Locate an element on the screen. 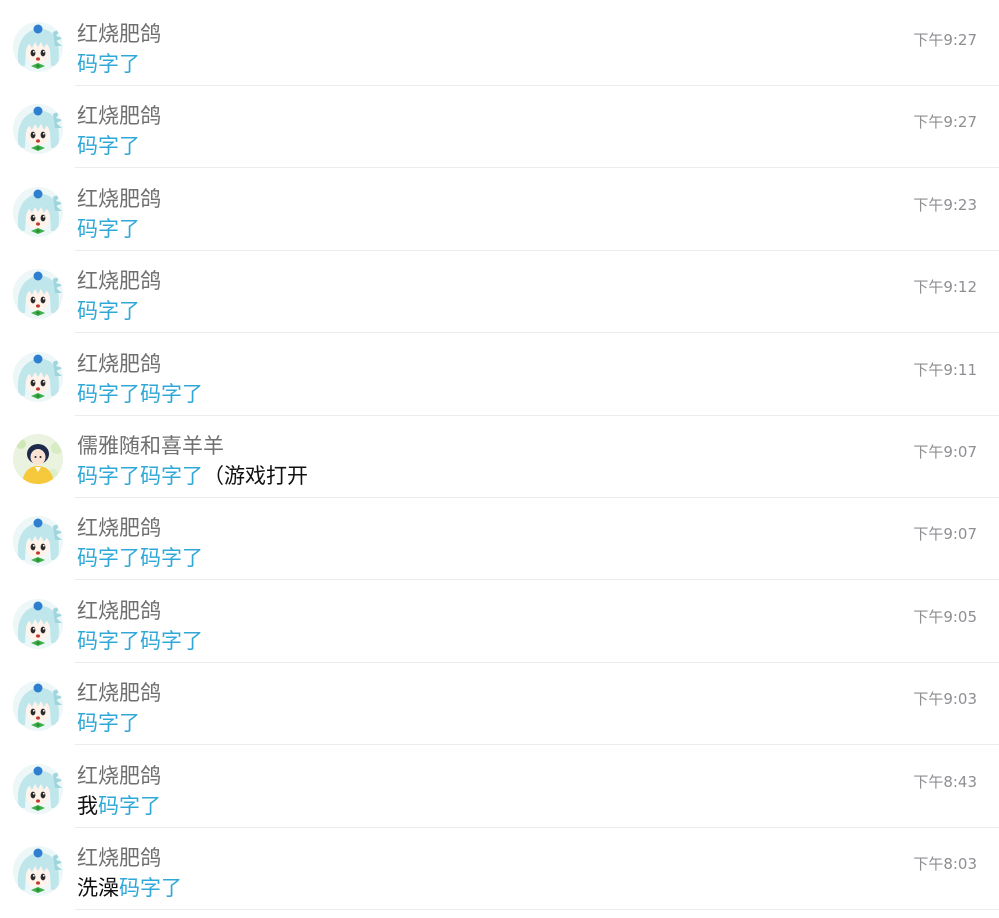 The image size is (999, 918). message-text: 码字了码字了（游戏打开 is located at coordinates (192, 476).